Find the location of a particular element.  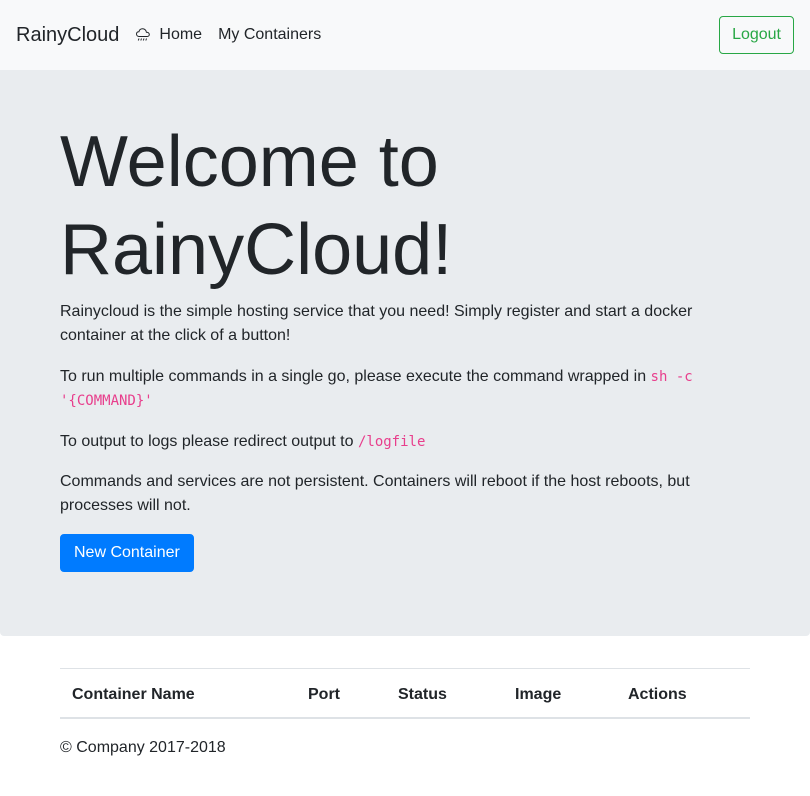

cloud-rain-icon is located at coordinates (143, 34).